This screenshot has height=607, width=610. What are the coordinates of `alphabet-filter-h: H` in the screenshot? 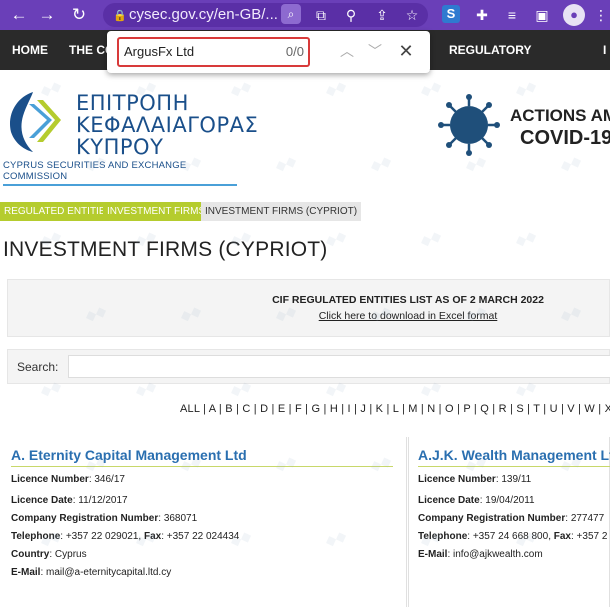 It's located at (334, 409).